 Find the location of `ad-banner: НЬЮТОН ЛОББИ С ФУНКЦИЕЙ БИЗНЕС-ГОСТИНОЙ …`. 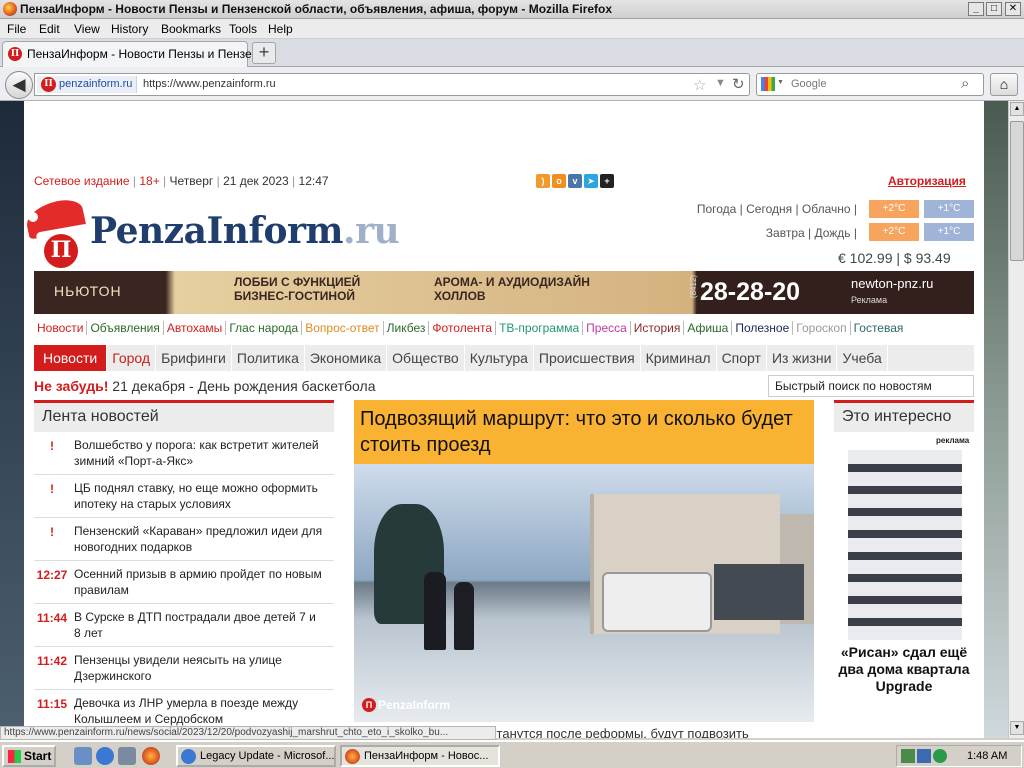

ad-banner: НЬЮТОН ЛОББИ С ФУНКЦИЕЙ БИЗНЕС-ГОСТИНОЙ … is located at coordinates (504, 292).